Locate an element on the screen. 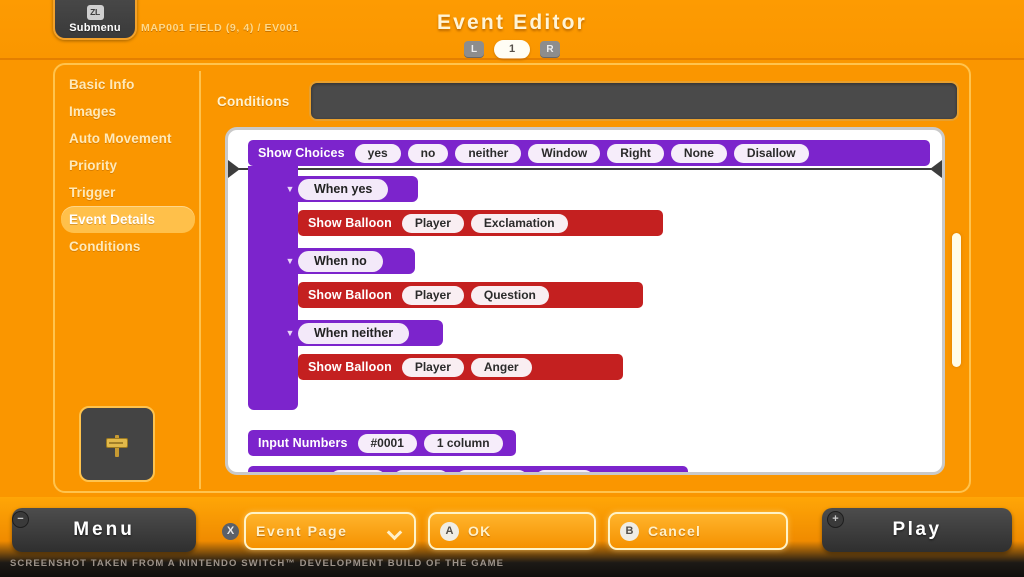 The image size is (1024, 577). event-sprite-preview is located at coordinates (117, 444).